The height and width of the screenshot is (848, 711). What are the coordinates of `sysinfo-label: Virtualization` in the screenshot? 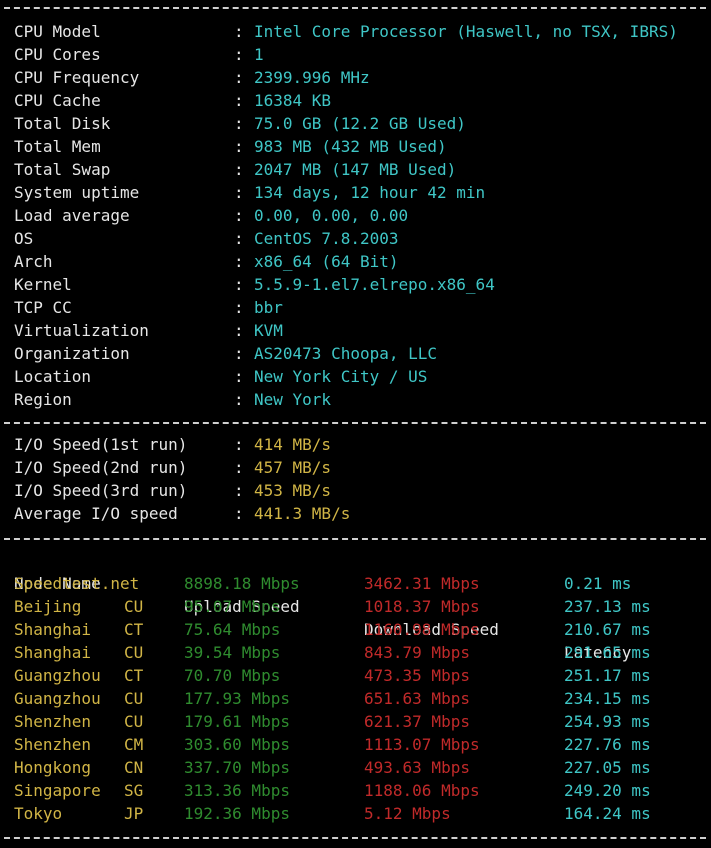 It's located at (81, 330).